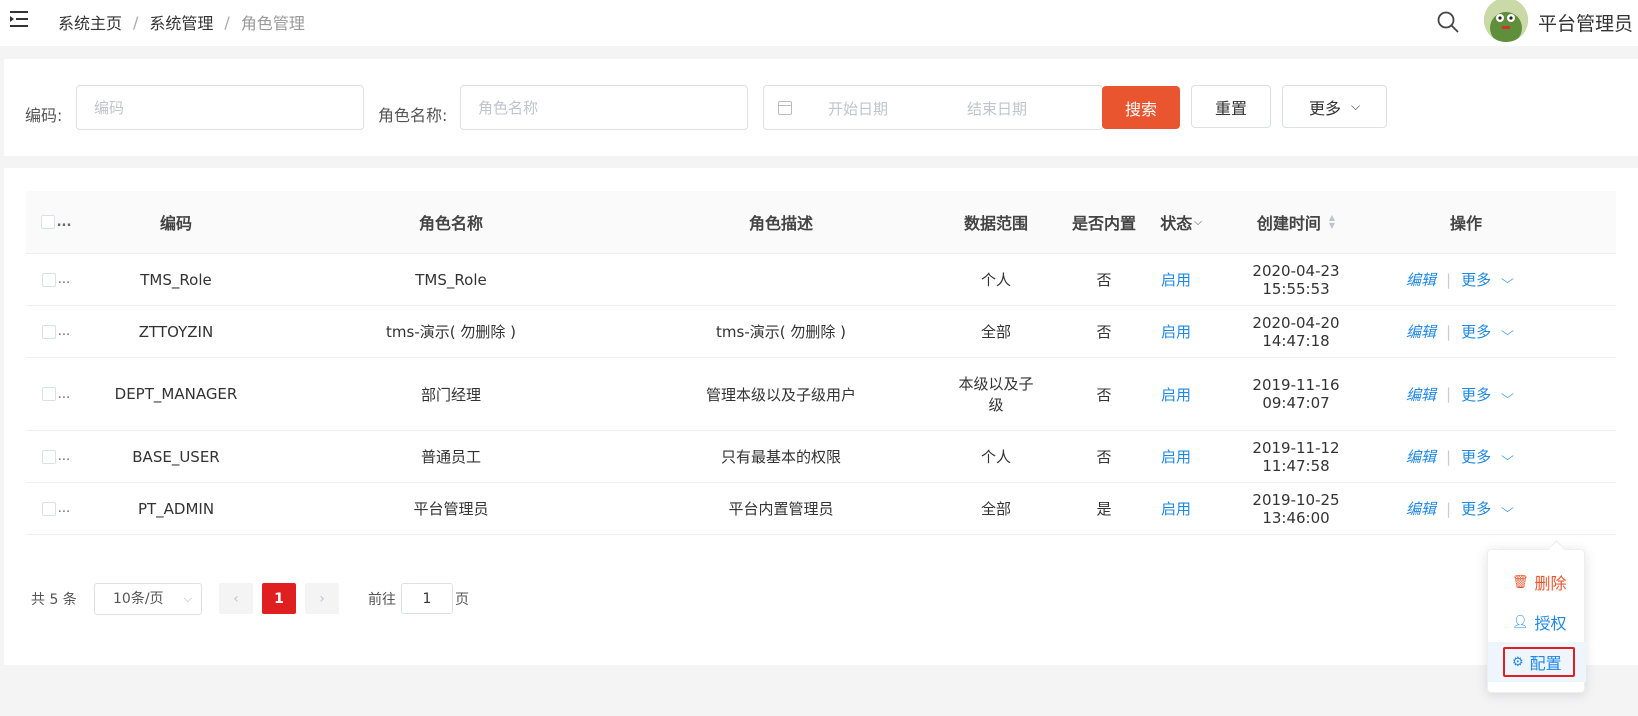 This screenshot has height=716, width=1638. What do you see at coordinates (382, 600) in the screenshot?
I see `goto-label: 前往` at bounding box center [382, 600].